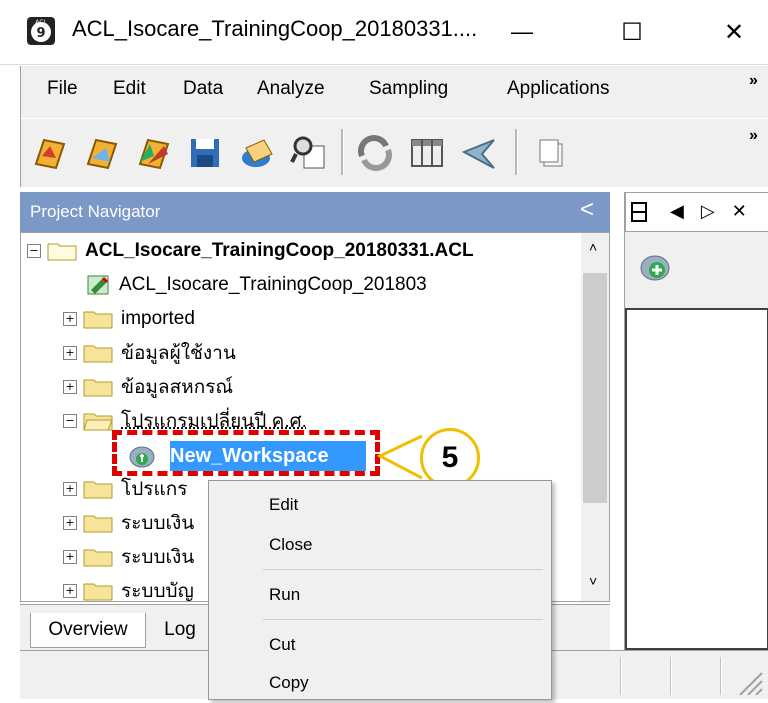  I want to click on right-panel-tabbar: ◀ ▷ ✕, so click(696, 212).